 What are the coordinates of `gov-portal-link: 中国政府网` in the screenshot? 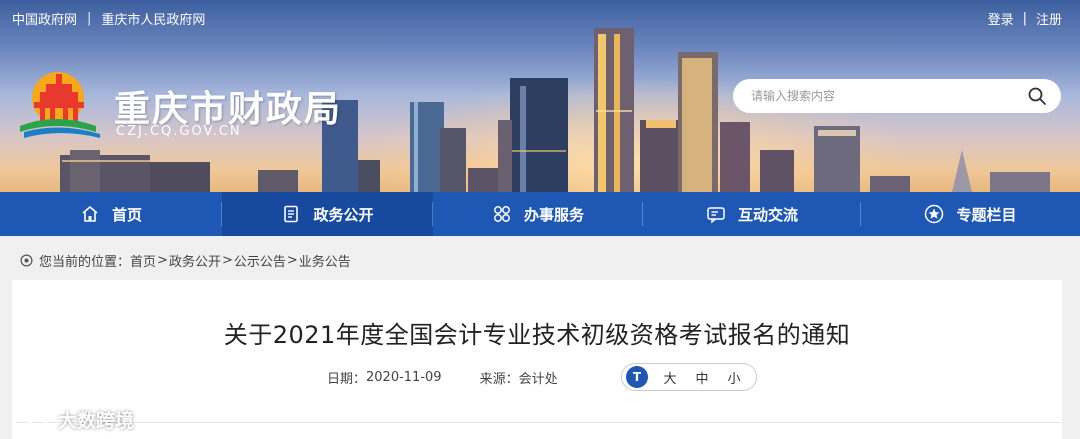 It's located at (44, 18).